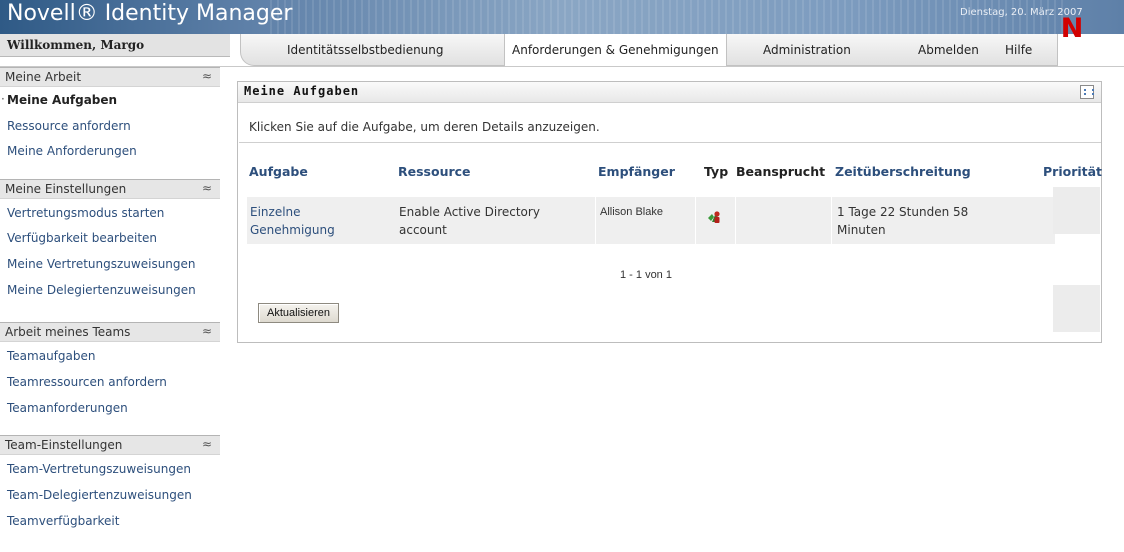 The image size is (1124, 552). Describe the element at coordinates (64, 445) in the screenshot. I see `sidebar-section-title: Team-Einstellungen` at that location.